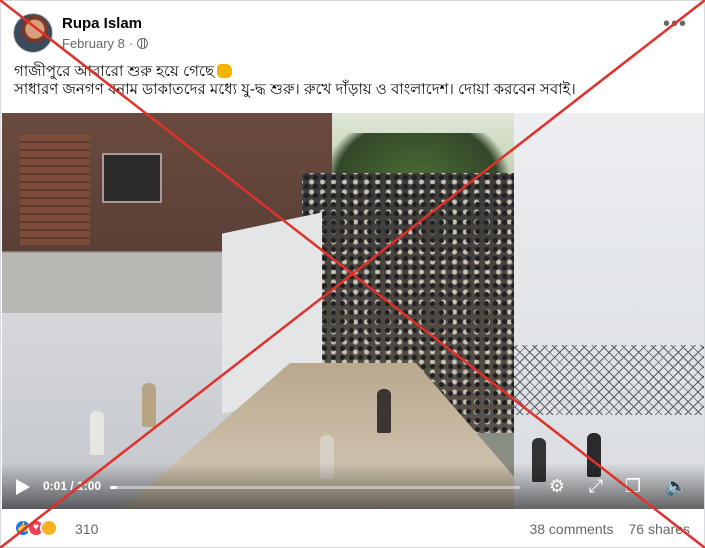  What do you see at coordinates (55, 190) in the screenshot?
I see `video-brick-wall` at bounding box center [55, 190].